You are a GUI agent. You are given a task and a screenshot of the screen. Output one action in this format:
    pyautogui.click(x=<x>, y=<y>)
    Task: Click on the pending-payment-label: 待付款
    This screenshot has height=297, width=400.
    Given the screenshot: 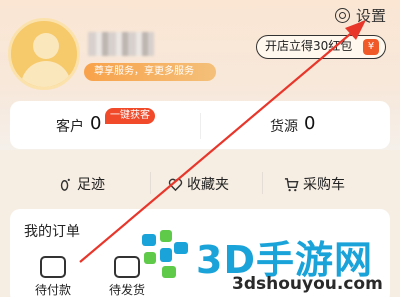 What is the action you would take?
    pyautogui.click(x=52, y=290)
    